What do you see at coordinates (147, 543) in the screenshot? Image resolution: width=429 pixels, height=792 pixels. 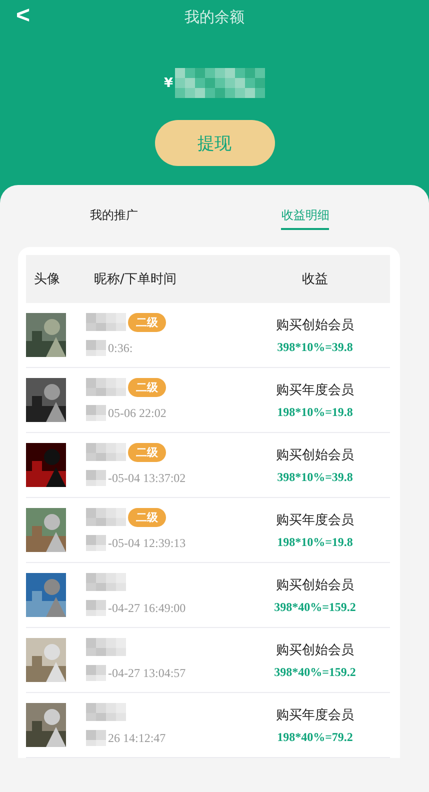 I see `order-time: -05-04 12:39:13` at bounding box center [147, 543].